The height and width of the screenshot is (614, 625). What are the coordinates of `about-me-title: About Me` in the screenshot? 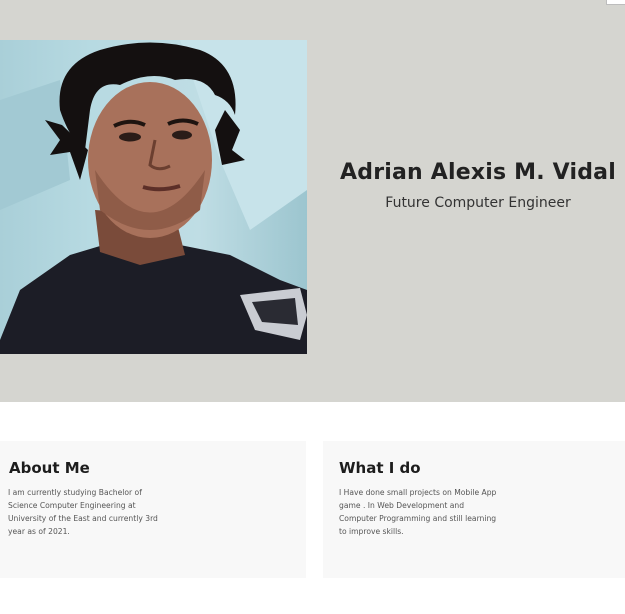 It's located at (49, 468).